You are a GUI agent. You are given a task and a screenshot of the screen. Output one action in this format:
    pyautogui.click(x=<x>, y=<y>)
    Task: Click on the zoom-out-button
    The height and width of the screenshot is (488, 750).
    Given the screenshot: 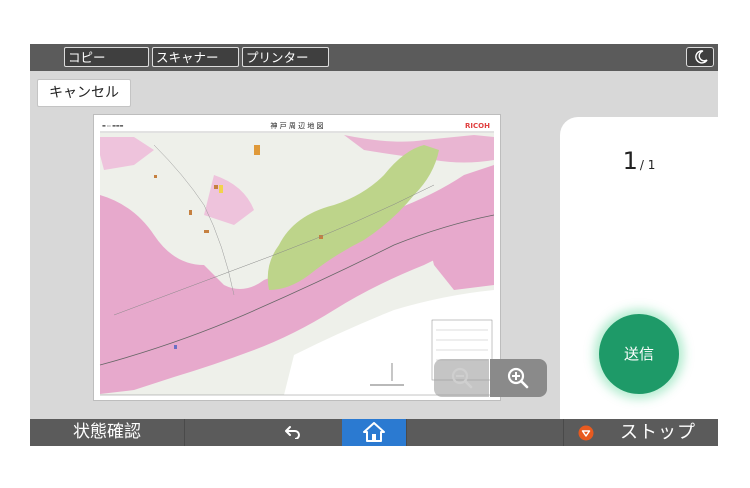 What is the action you would take?
    pyautogui.click(x=461, y=378)
    